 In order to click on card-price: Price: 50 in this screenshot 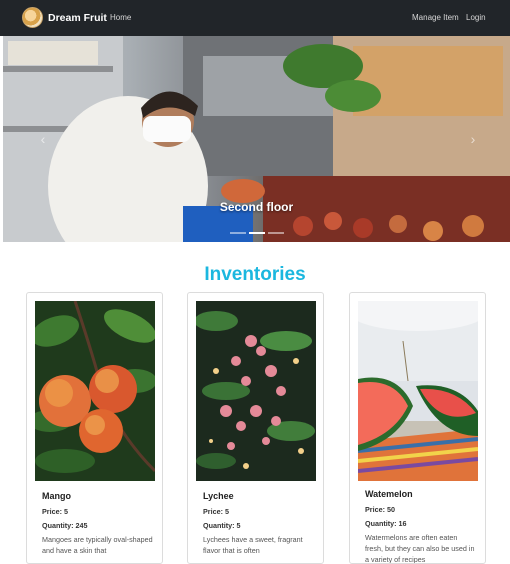, I will do `click(380, 509)`.